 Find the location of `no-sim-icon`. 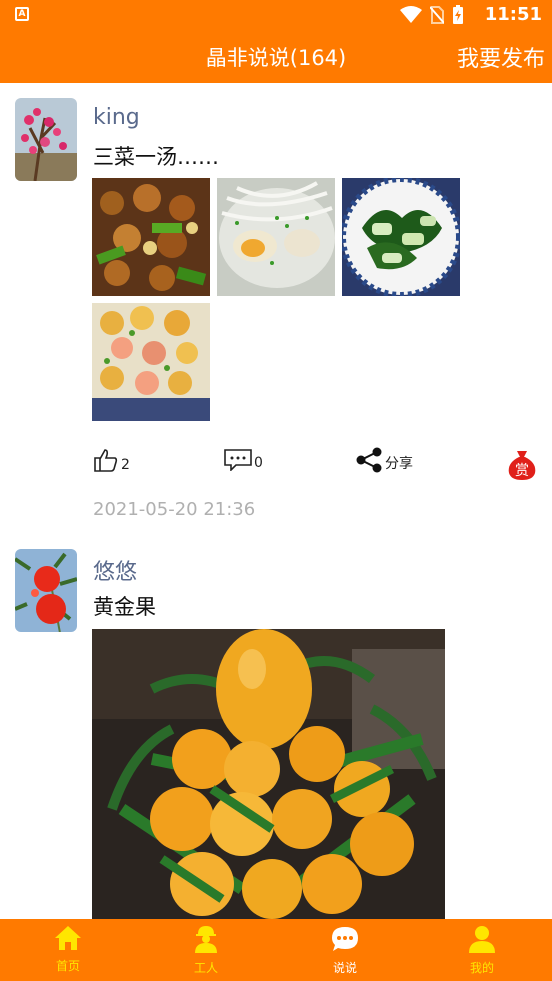

no-sim-icon is located at coordinates (437, 15).